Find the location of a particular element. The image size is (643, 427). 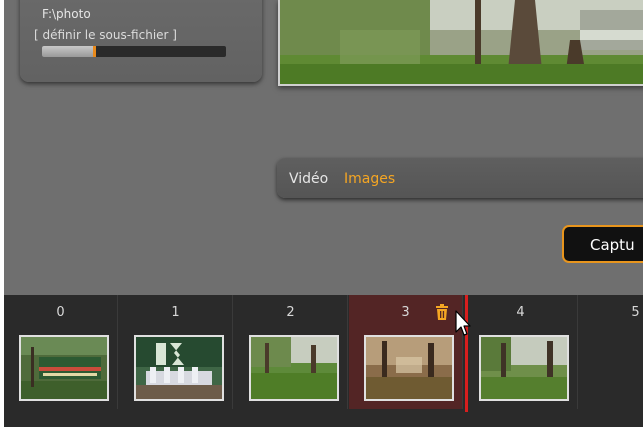

tab-images: Images is located at coordinates (369, 179).